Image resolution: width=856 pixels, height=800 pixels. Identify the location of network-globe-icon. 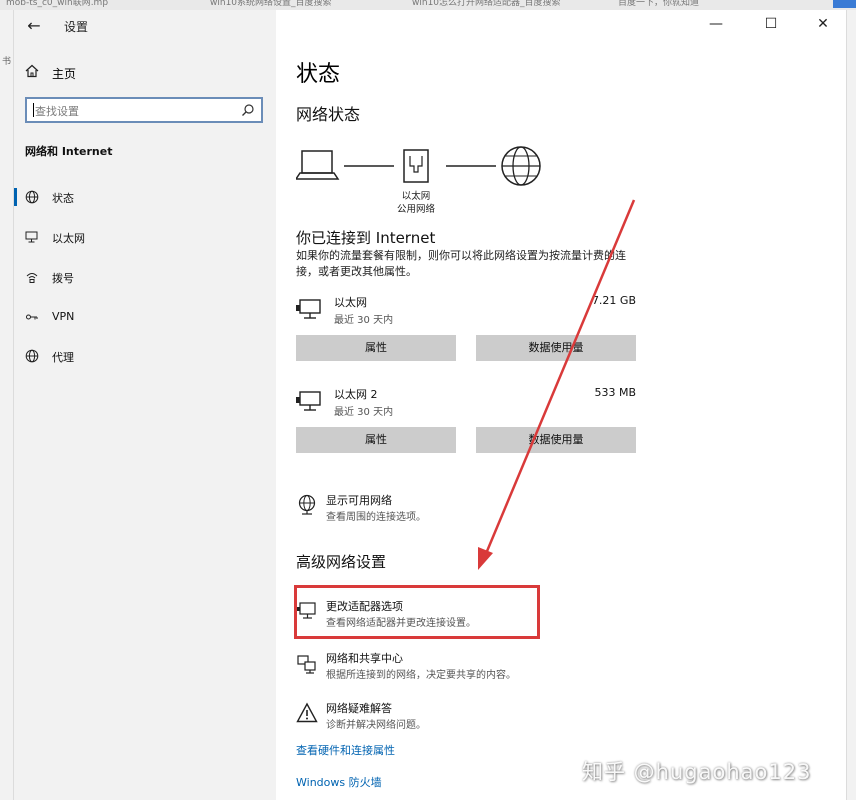
(307, 504).